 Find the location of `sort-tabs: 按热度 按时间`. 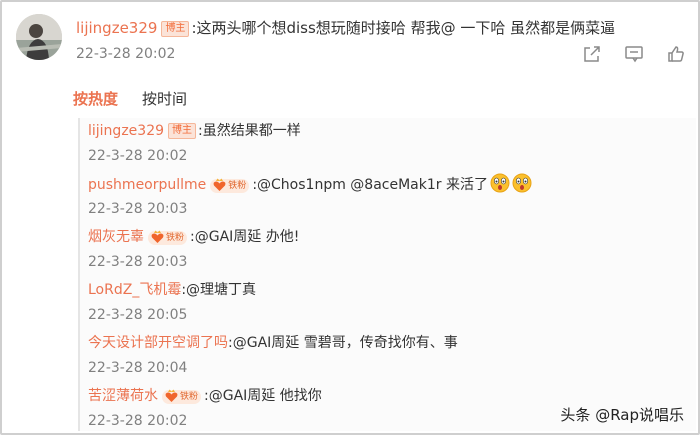

sort-tabs: 按热度 按时间 is located at coordinates (130, 98).